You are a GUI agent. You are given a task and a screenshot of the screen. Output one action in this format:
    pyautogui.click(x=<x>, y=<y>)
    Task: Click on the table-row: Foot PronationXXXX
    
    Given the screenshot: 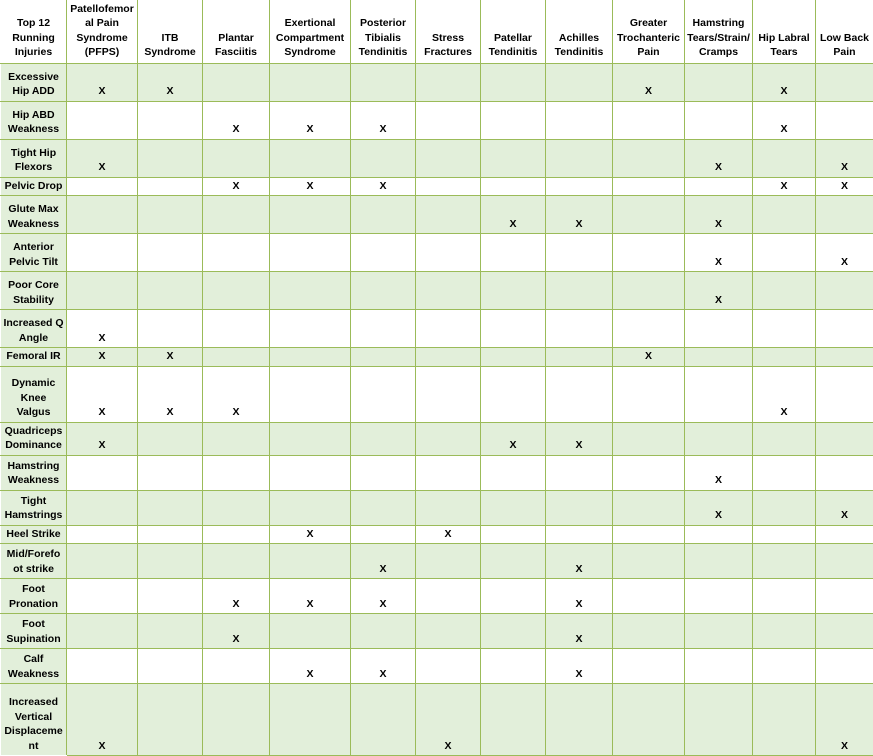 What is the action you would take?
    pyautogui.click(x=437, y=596)
    